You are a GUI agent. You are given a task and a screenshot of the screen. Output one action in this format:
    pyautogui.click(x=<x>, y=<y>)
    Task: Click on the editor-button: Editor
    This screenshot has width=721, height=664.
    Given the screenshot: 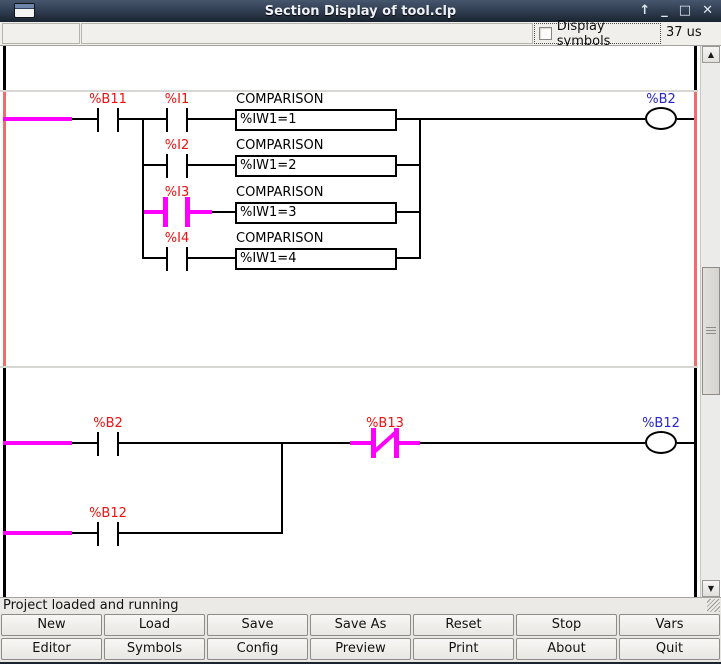 What is the action you would take?
    pyautogui.click(x=51, y=649)
    